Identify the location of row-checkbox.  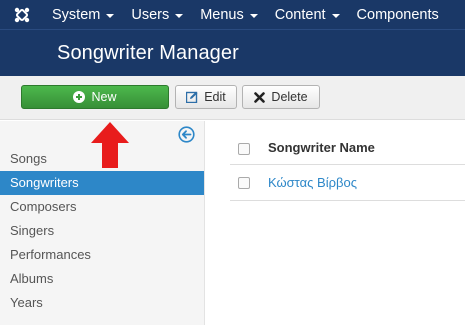
(244, 183).